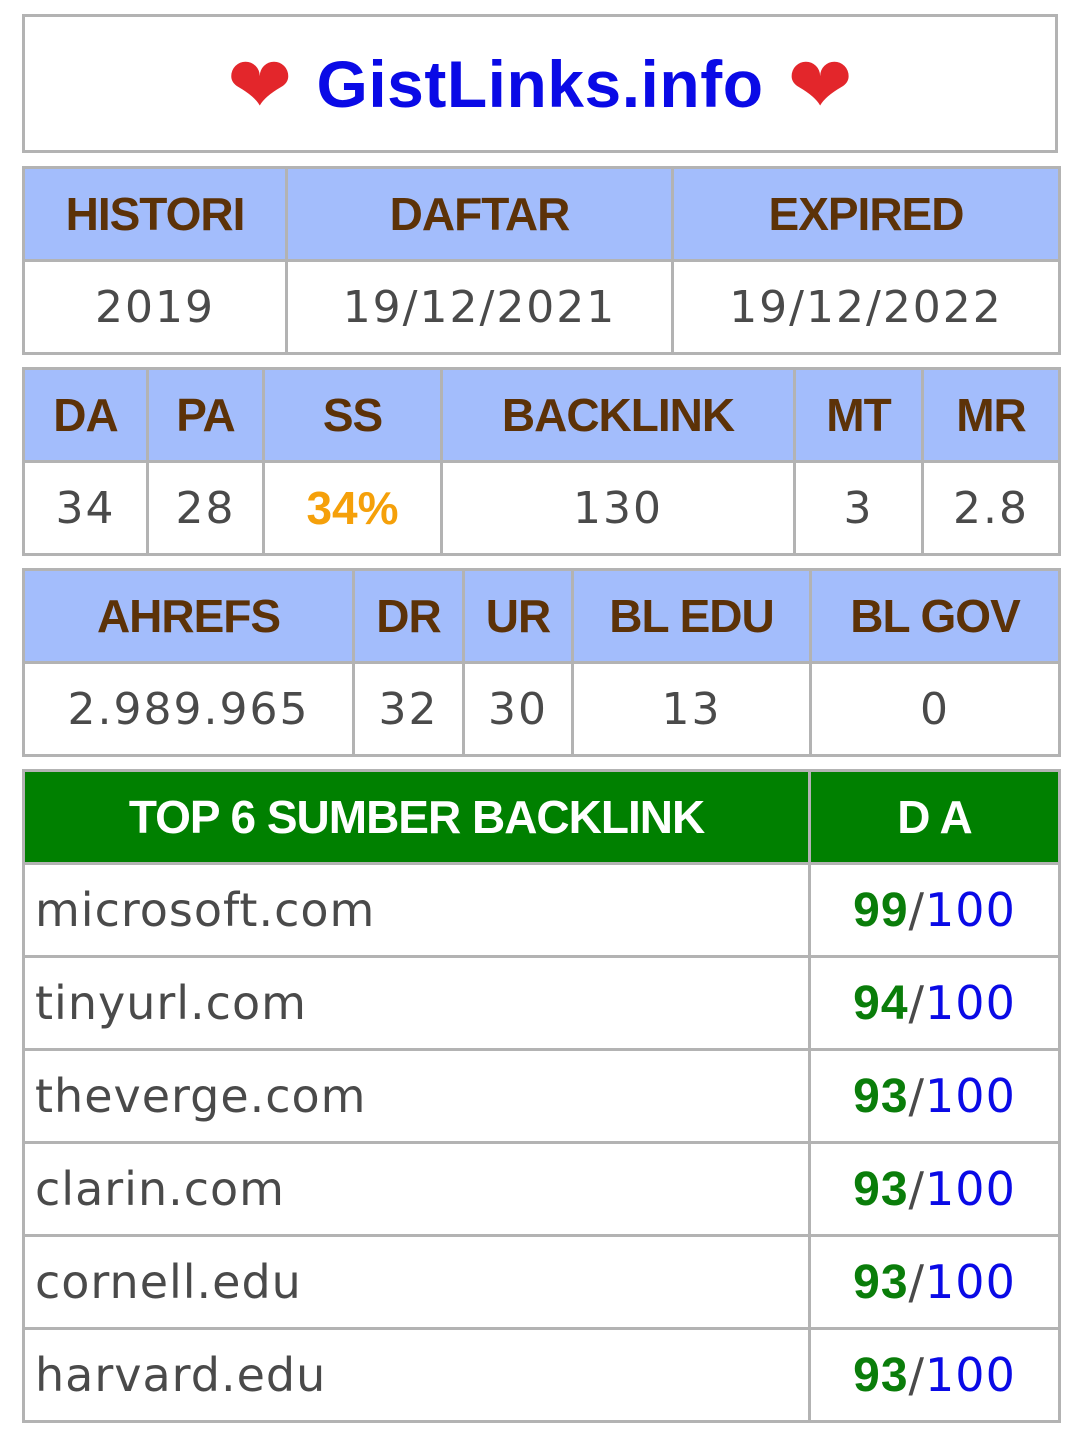  I want to click on table-row: tinyurl.com 94/100, so click(541, 1003).